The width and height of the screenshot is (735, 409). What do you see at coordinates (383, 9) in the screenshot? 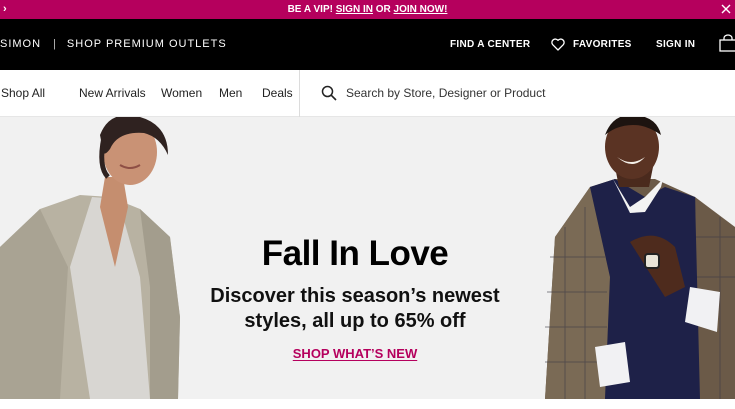
I see `promo-middle: OR` at bounding box center [383, 9].